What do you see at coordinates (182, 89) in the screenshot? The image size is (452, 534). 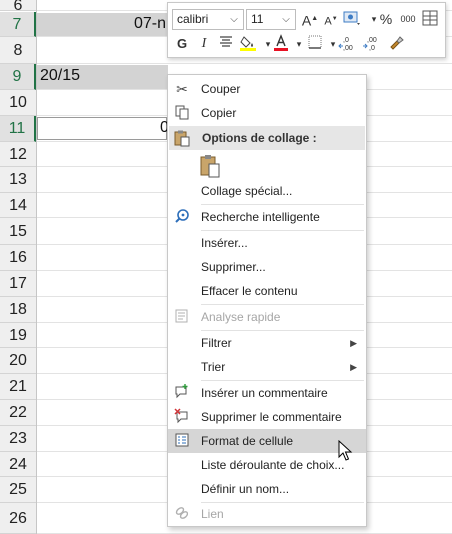 I see `scissors-icon: ✂` at bounding box center [182, 89].